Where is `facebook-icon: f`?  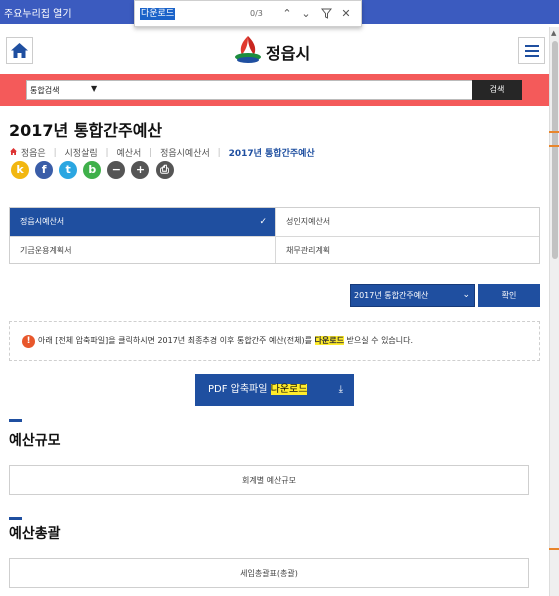
facebook-icon: f is located at coordinates (44, 170).